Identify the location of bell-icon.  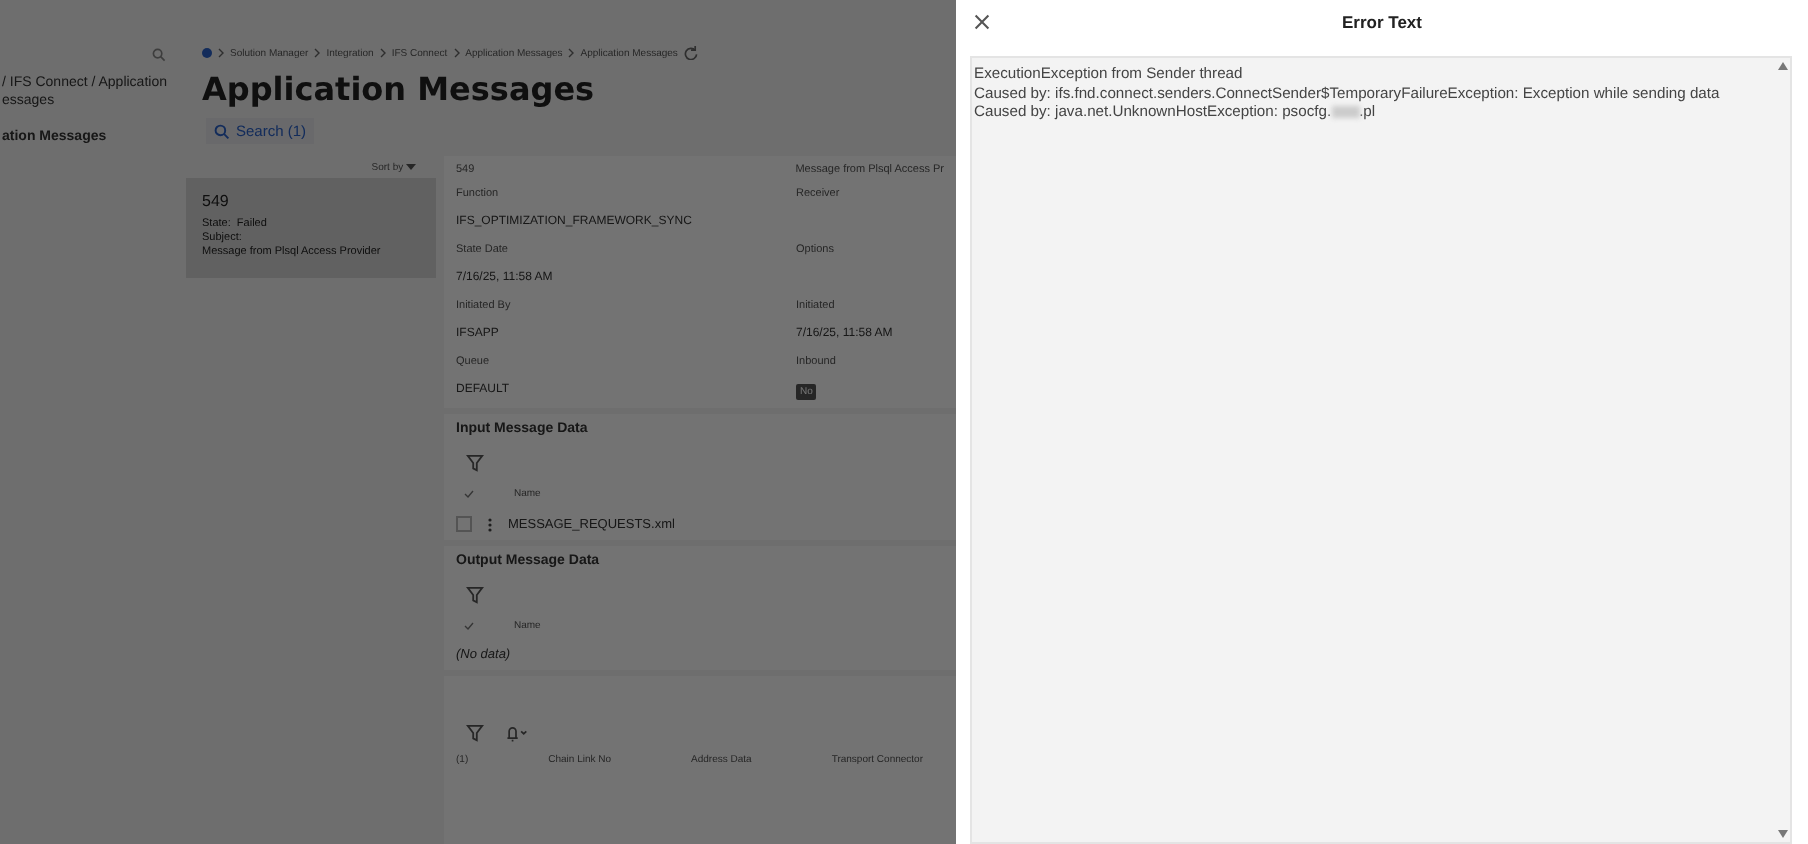
(516, 733).